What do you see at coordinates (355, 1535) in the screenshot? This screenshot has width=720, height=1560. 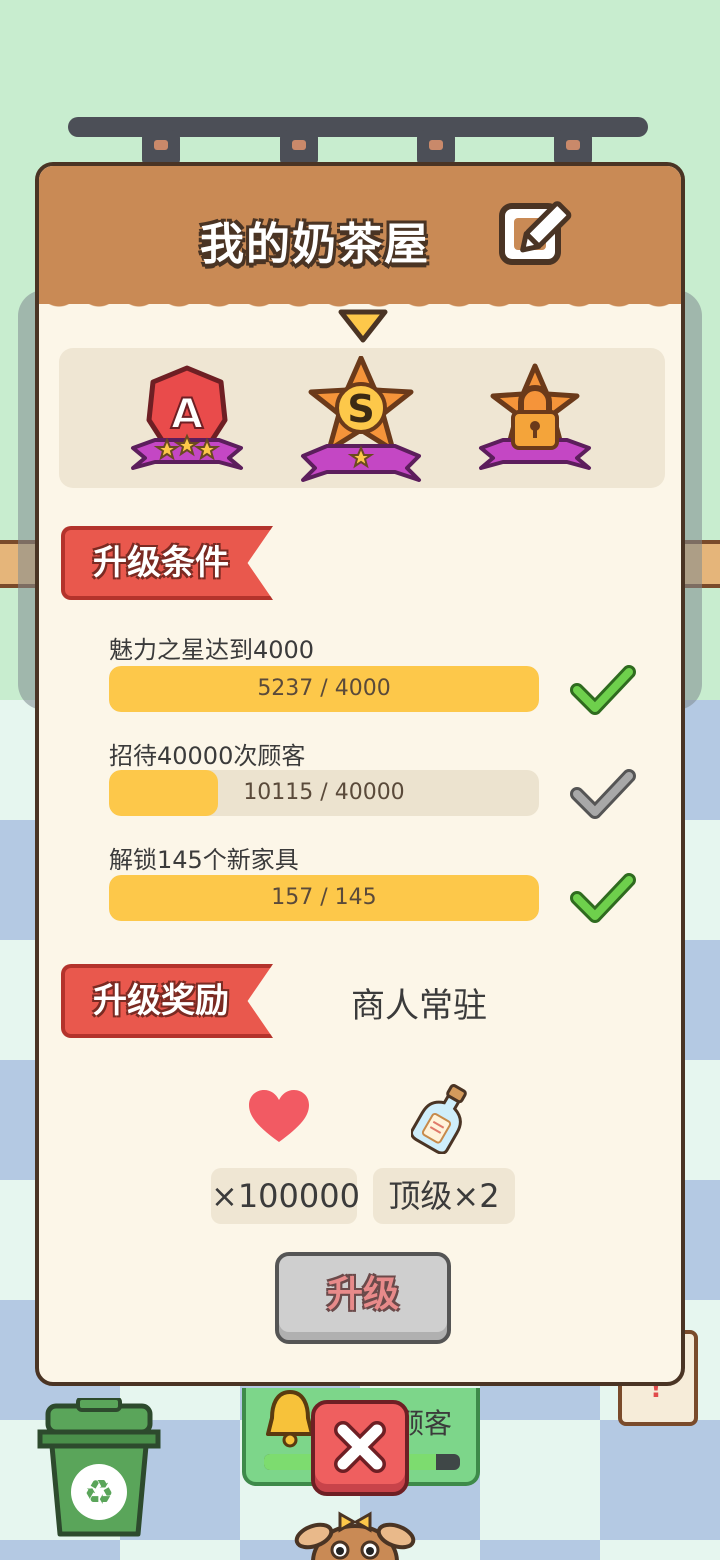 I see `mascot-avatar` at bounding box center [355, 1535].